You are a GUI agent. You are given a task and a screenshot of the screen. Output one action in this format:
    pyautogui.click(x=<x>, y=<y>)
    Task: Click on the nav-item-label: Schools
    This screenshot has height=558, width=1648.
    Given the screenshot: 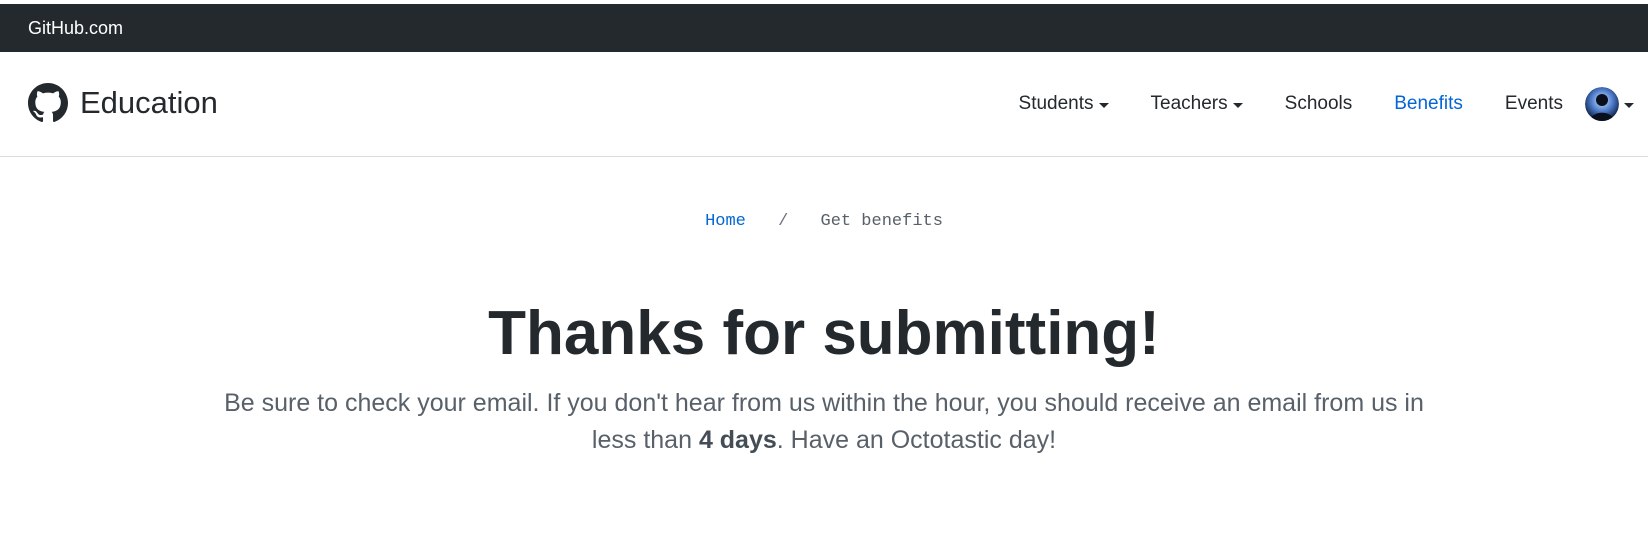 What is the action you would take?
    pyautogui.click(x=1318, y=103)
    